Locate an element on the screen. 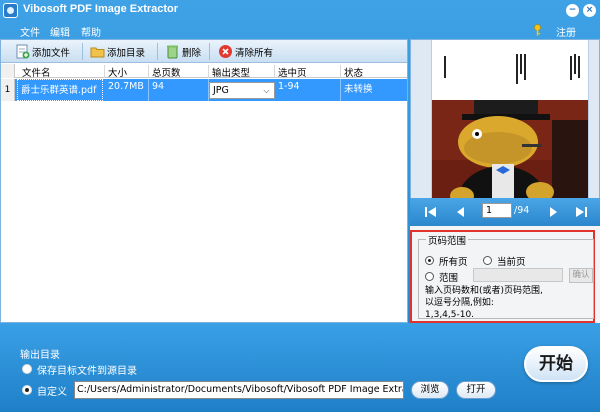 The width and height of the screenshot is (600, 412). app-logo-icon is located at coordinates (10, 10).